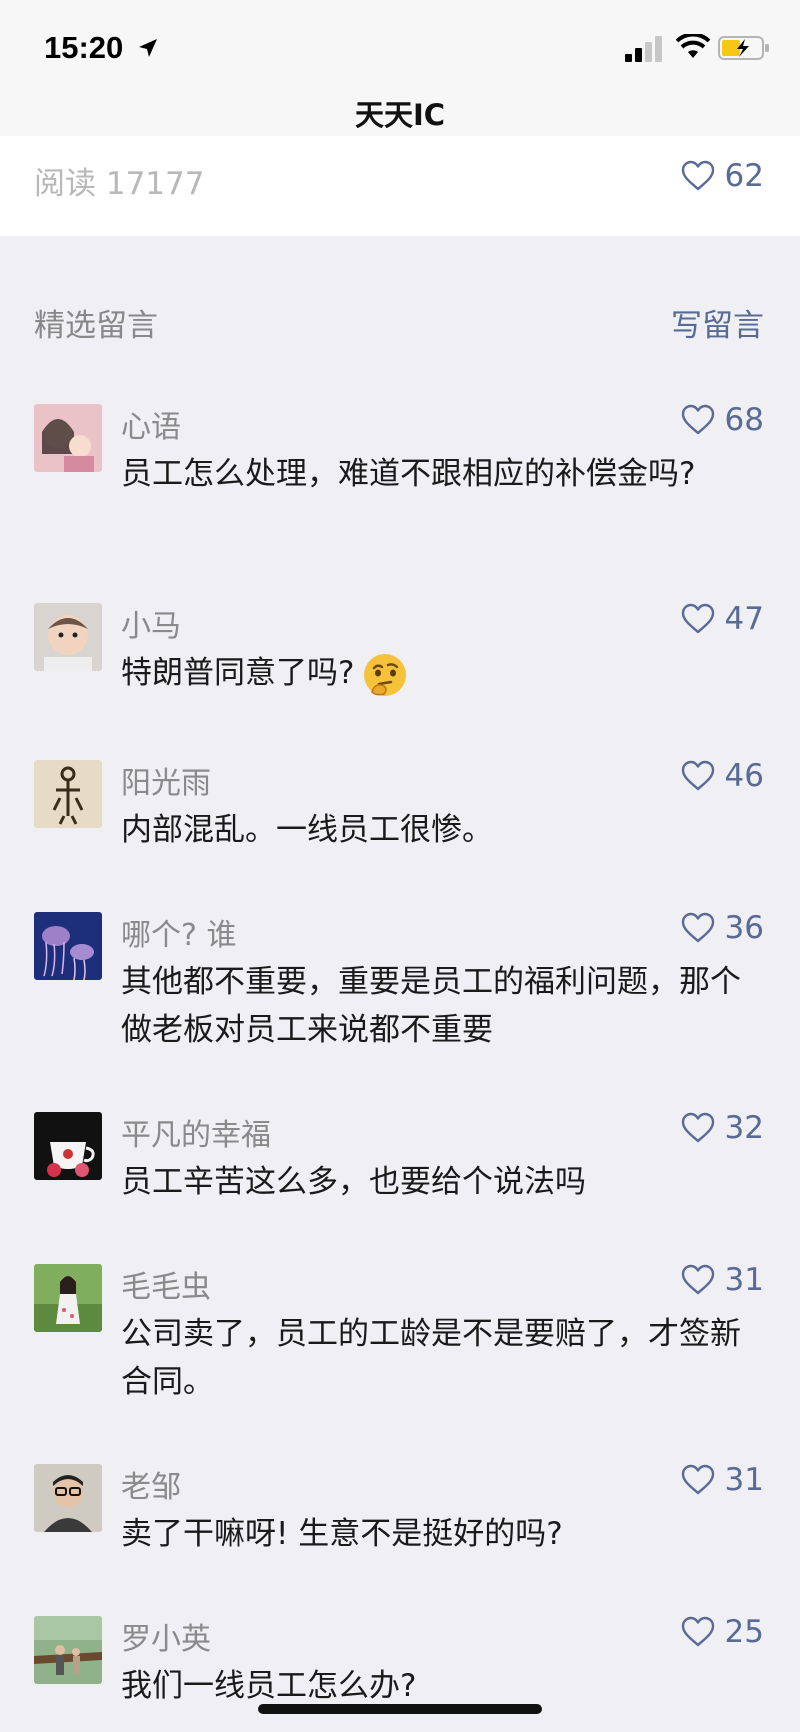  Describe the element at coordinates (269, 1686) in the screenshot. I see `comment-text: 我们一线员工怎么办?` at that location.